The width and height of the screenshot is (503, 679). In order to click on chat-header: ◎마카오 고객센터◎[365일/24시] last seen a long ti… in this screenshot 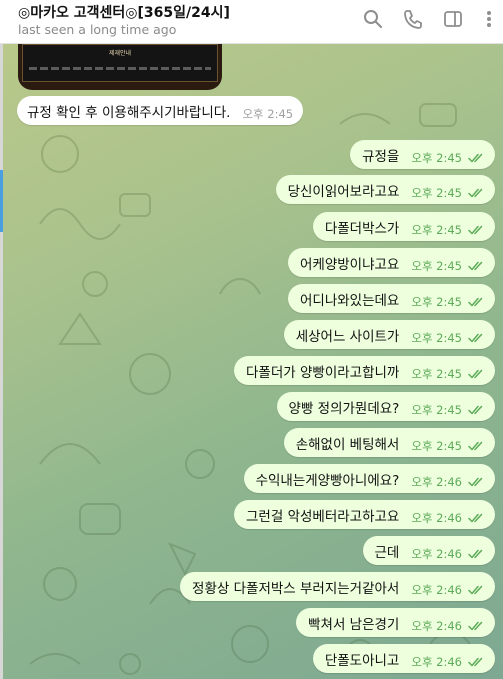, I will do `click(251, 22)`.